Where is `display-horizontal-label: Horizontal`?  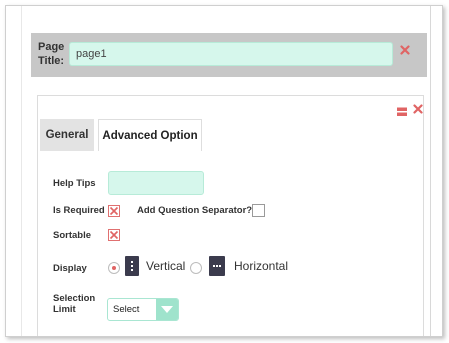
display-horizontal-label: Horizontal is located at coordinates (261, 266).